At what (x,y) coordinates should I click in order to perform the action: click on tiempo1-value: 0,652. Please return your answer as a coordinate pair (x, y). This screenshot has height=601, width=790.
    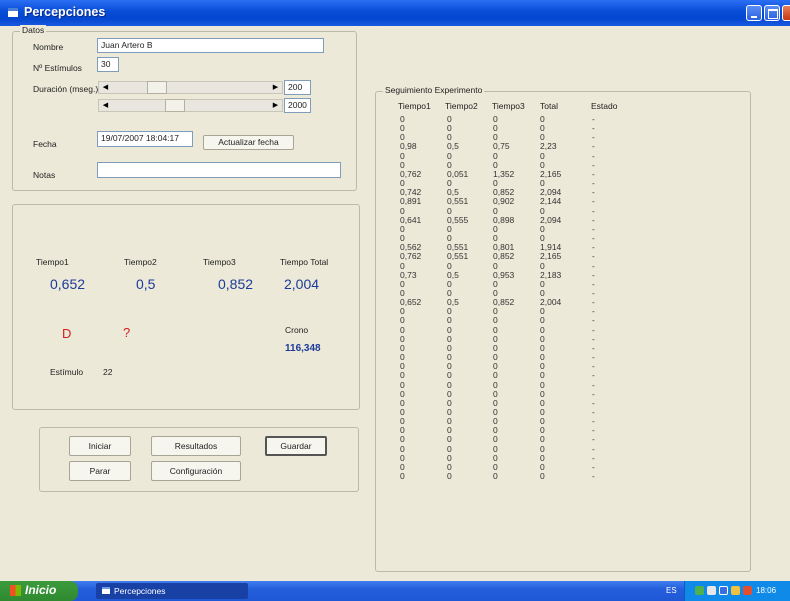
    Looking at the image, I should click on (68, 284).